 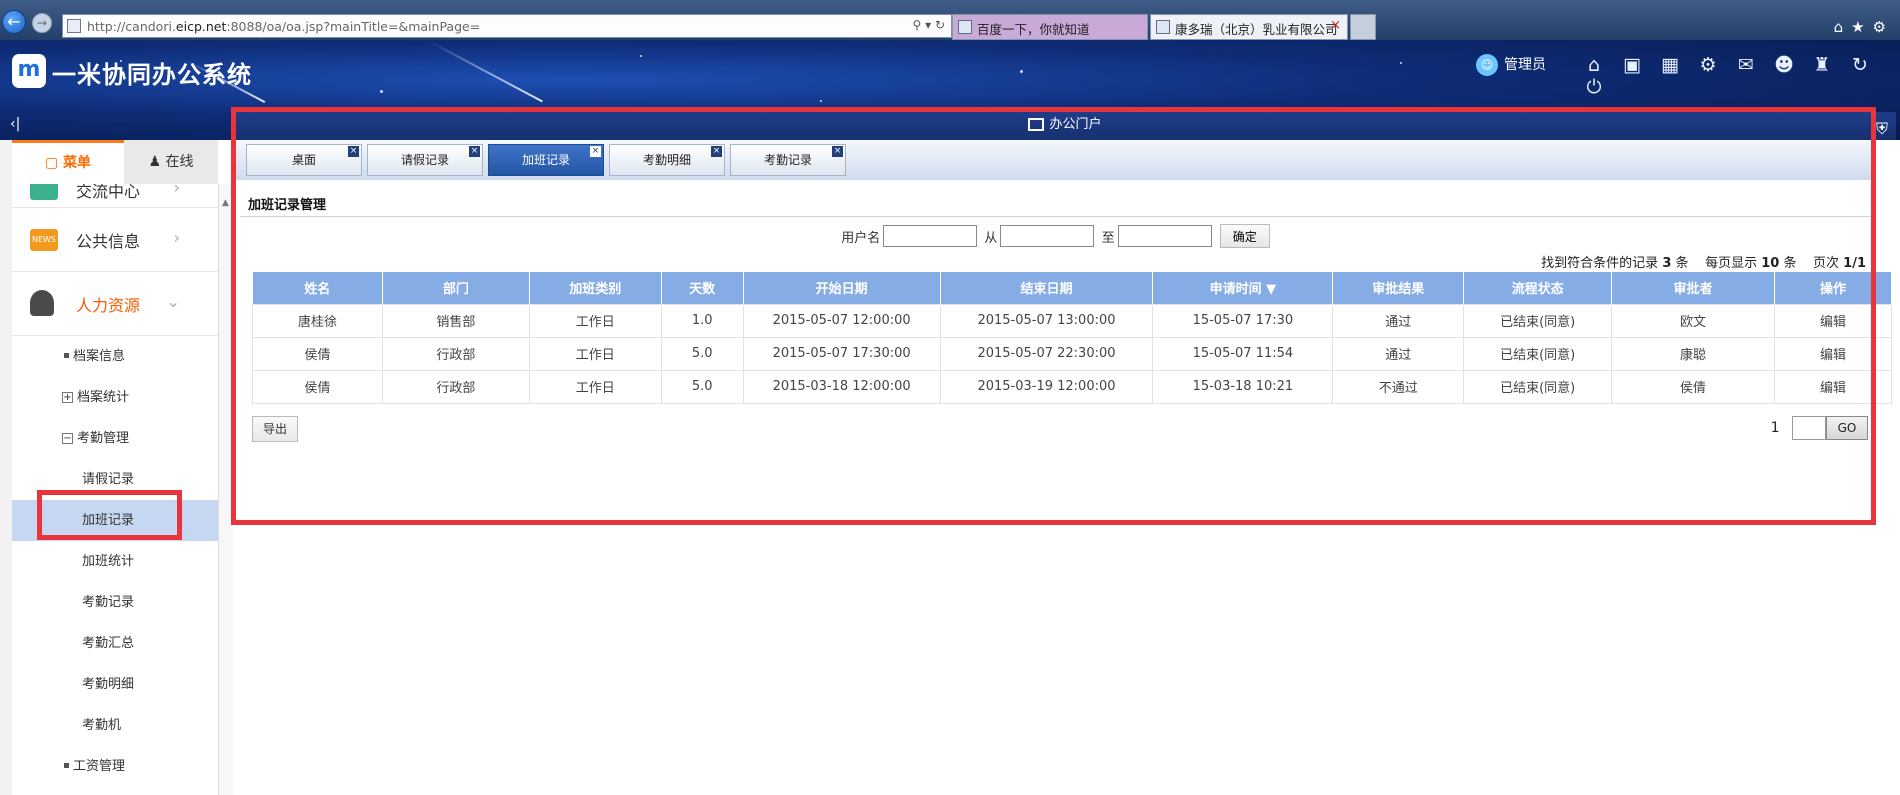 What do you see at coordinates (702, 288) in the screenshot?
I see `column-header: 天数` at bounding box center [702, 288].